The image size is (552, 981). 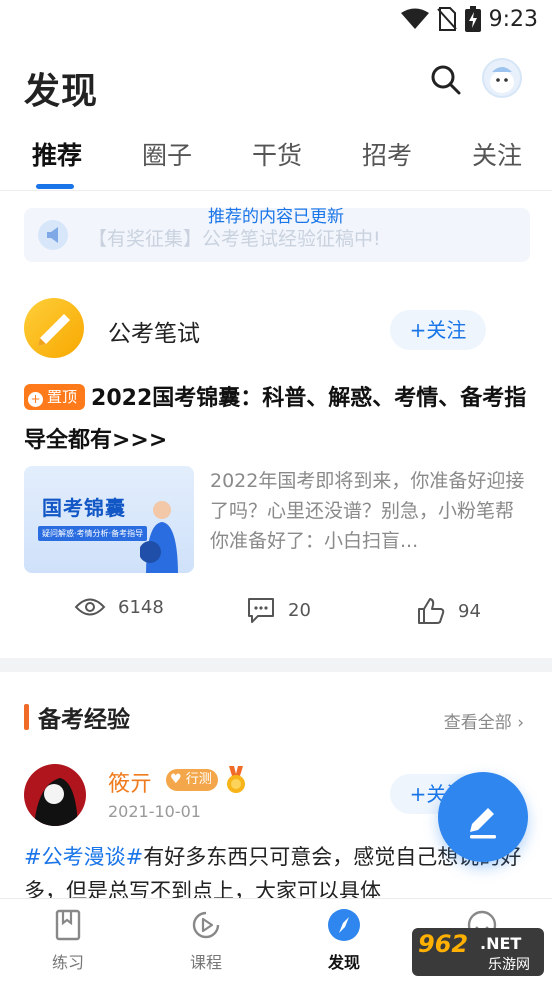 I want to click on nav-courses: 课程, so click(x=206, y=940).